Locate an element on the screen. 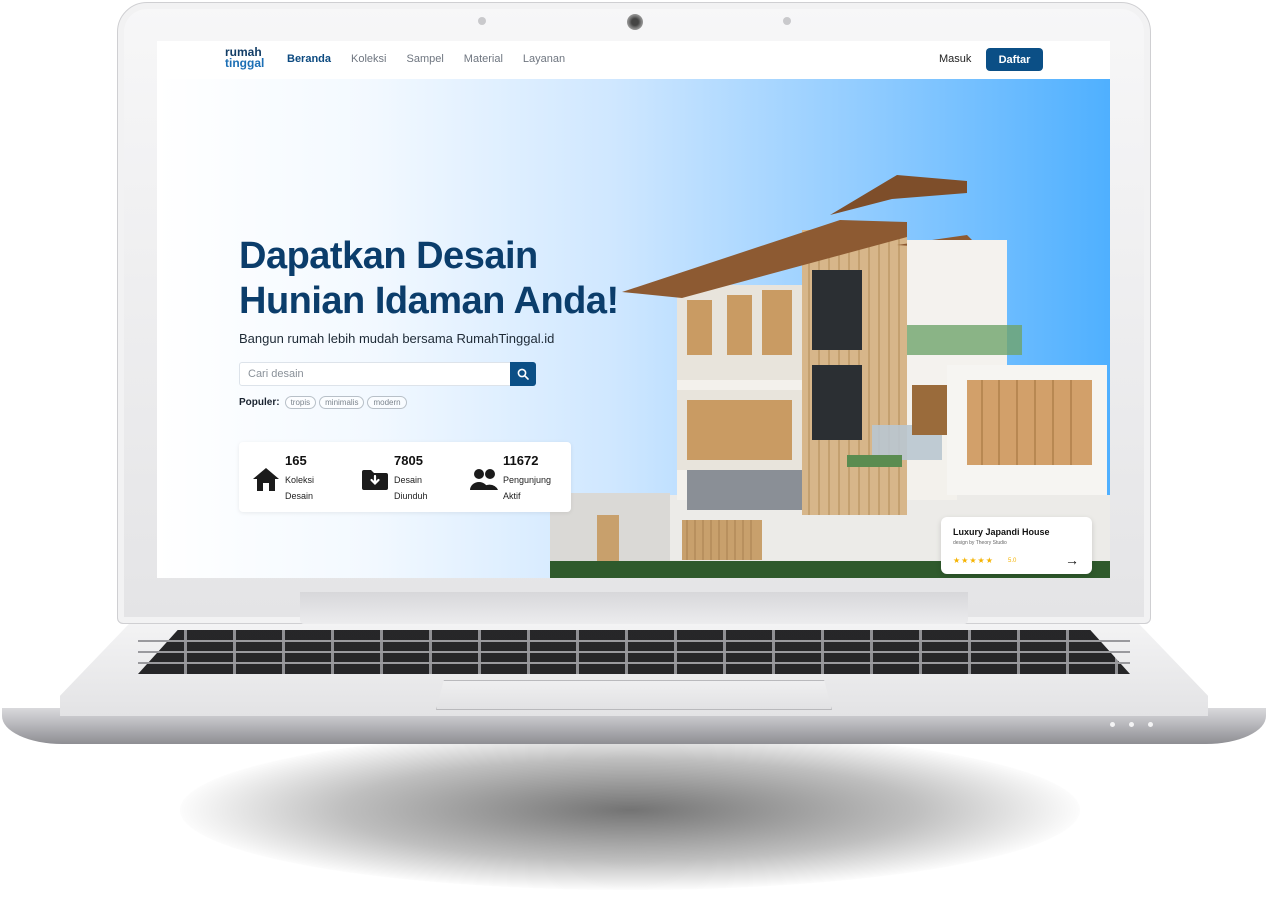  laptop-trackpad is located at coordinates (634, 695).